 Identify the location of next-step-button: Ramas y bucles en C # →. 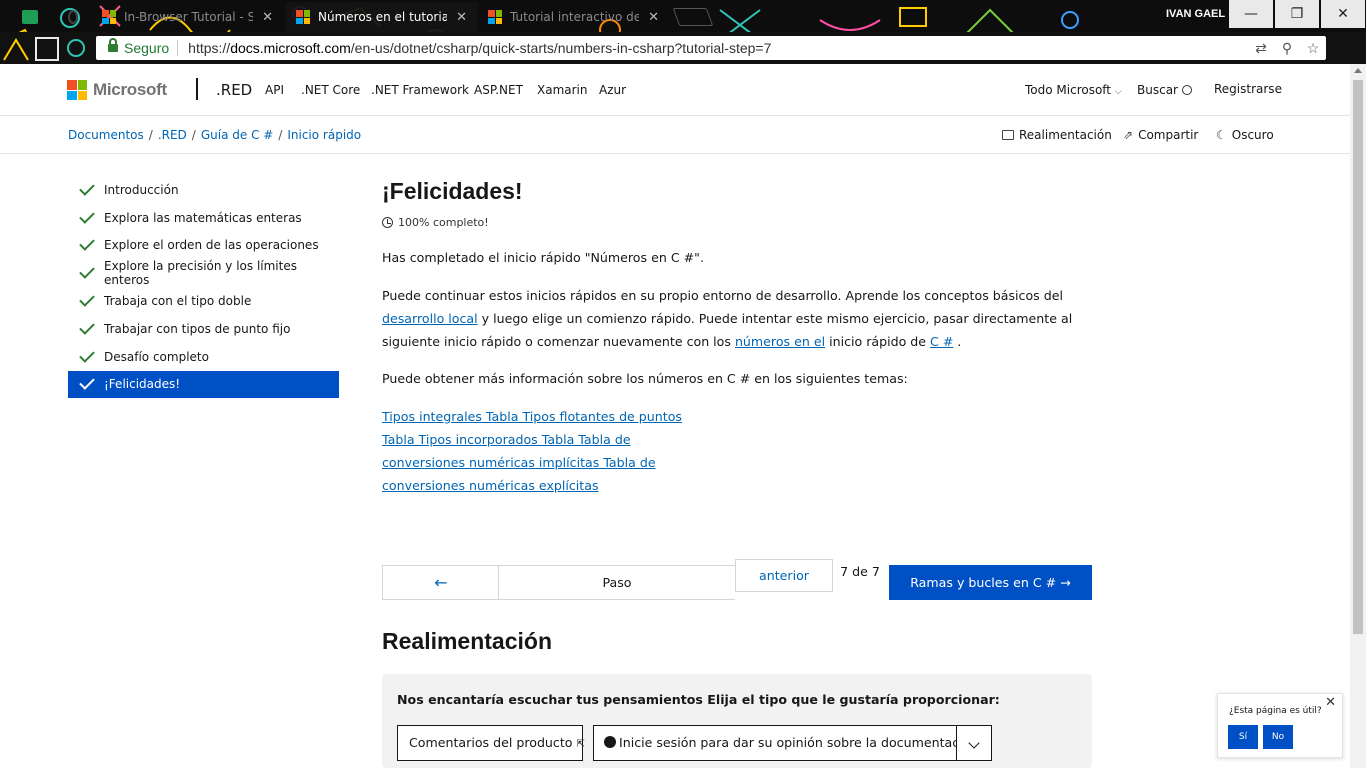
(990, 582).